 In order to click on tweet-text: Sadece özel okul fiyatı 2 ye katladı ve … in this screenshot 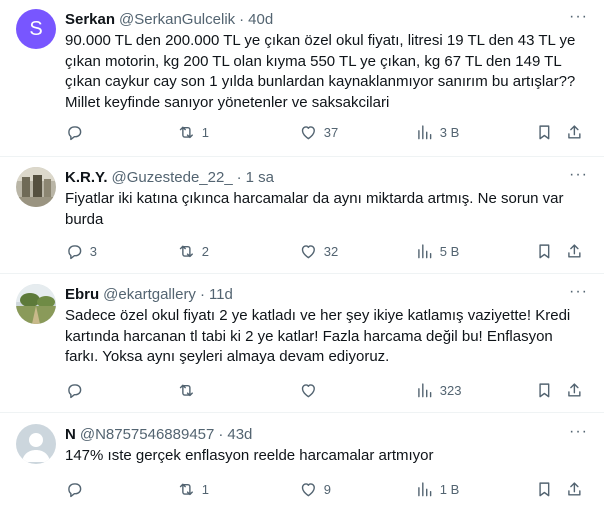, I will do `click(318, 336)`.